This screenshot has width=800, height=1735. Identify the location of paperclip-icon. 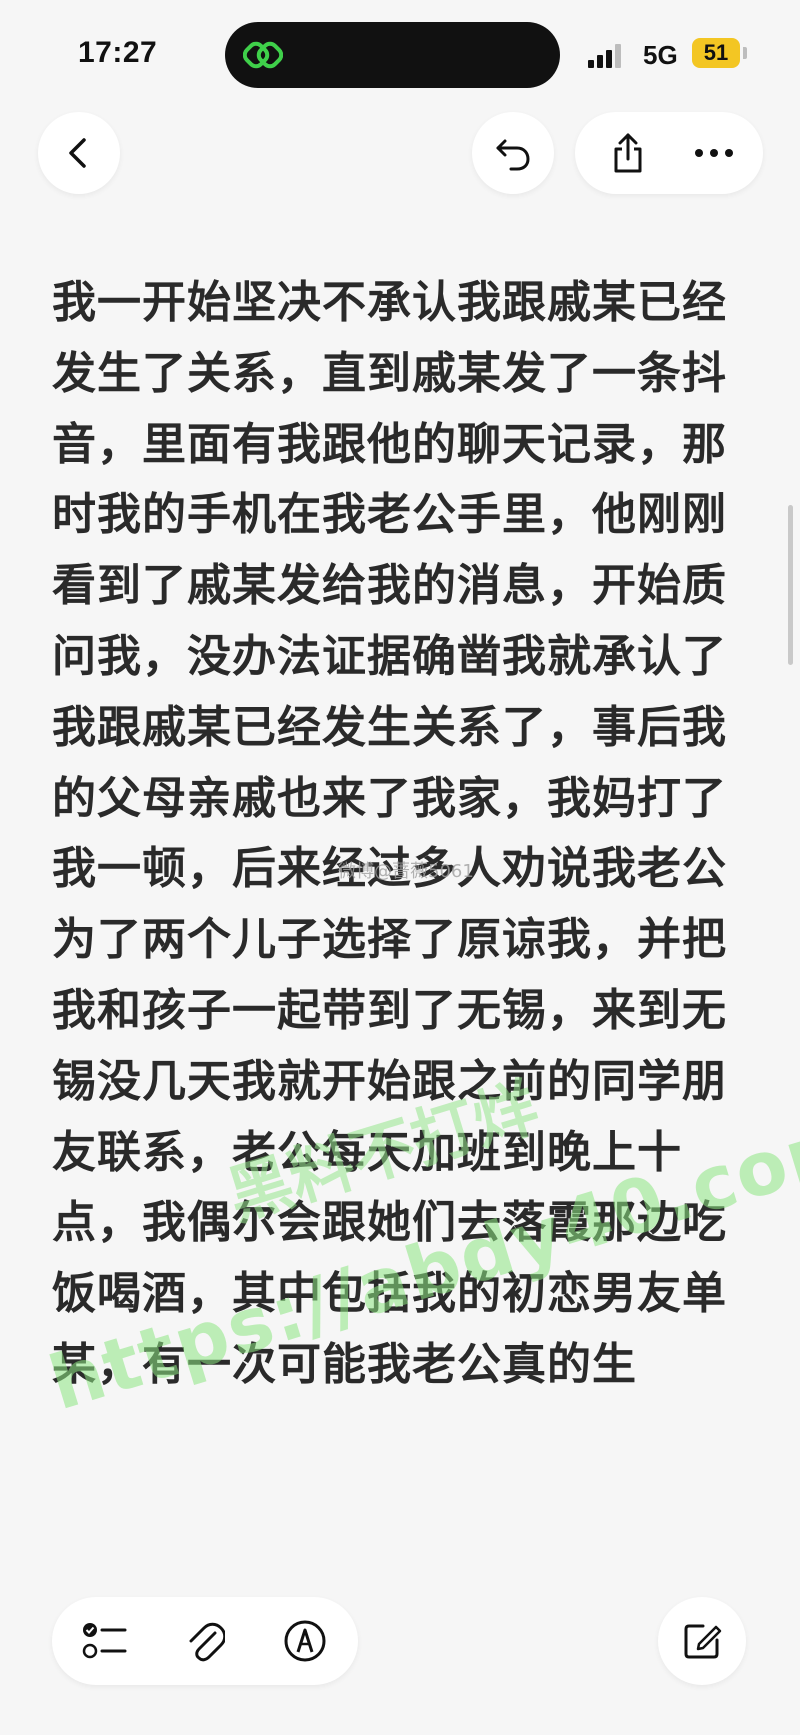
(207, 1642).